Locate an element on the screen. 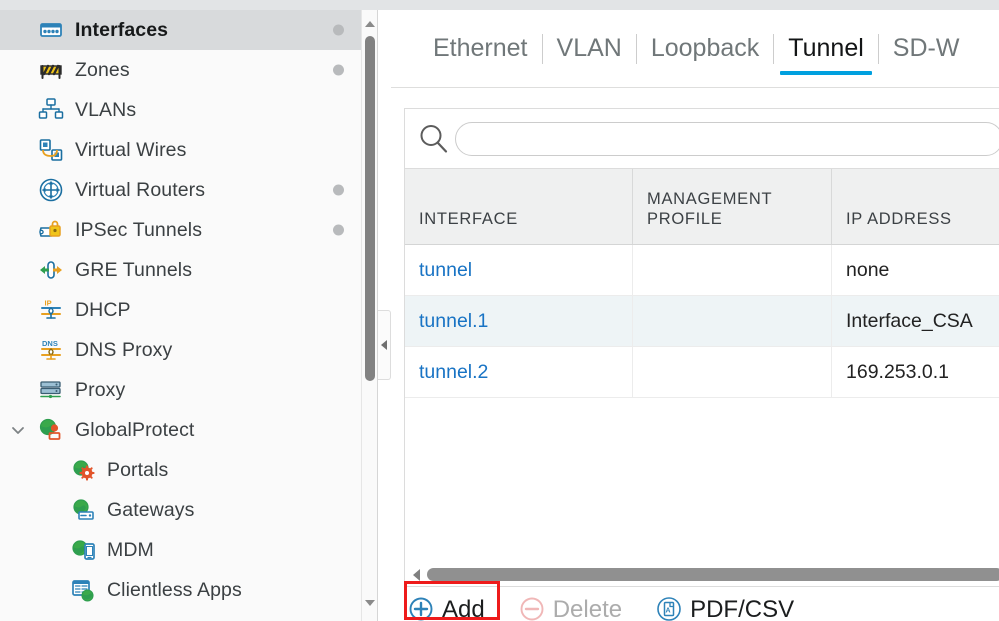 Image resolution: width=999 pixels, height=621 pixels. mdm-icon is located at coordinates (83, 550).